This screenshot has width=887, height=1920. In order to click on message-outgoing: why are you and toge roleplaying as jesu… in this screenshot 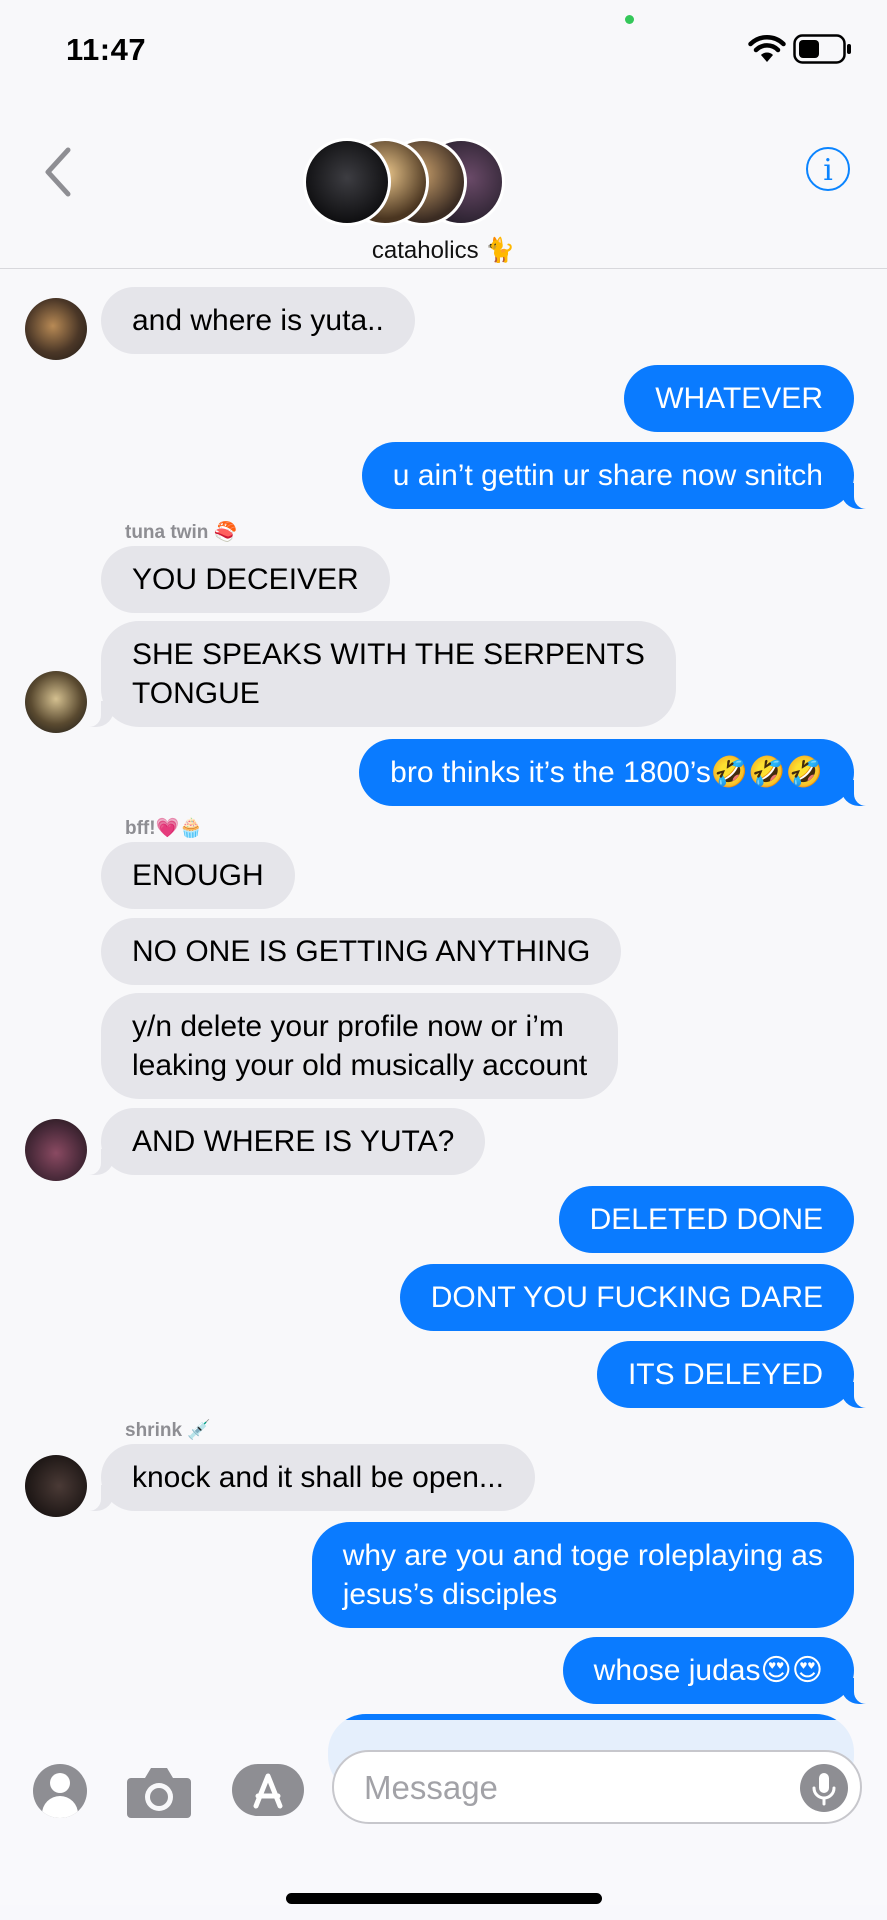, I will do `click(582, 1575)`.